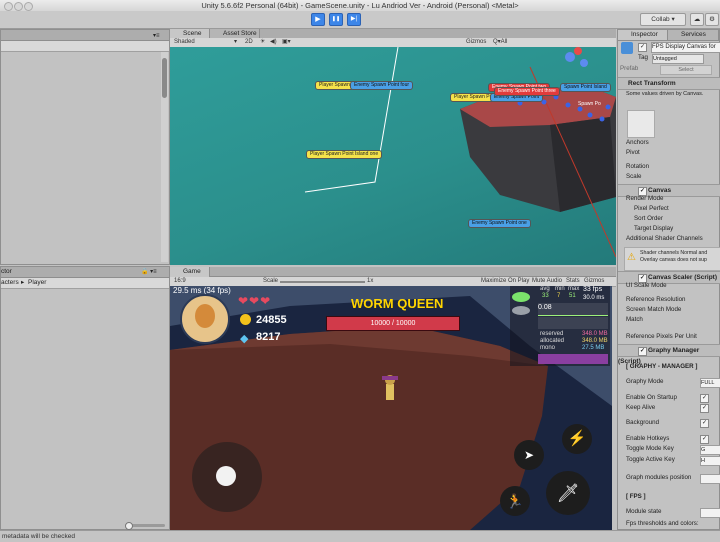 This screenshot has width=720, height=542. I want to click on ui-scale-mode-label: UI Scale Mode, so click(646, 285).